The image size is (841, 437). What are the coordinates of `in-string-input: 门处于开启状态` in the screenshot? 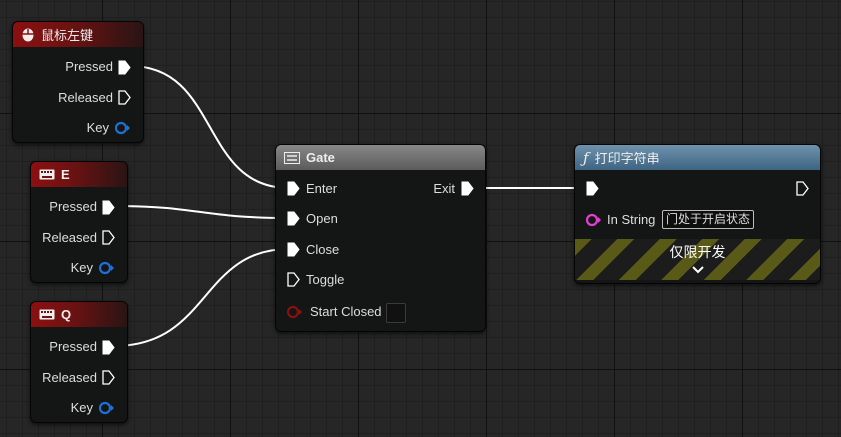 It's located at (708, 219).